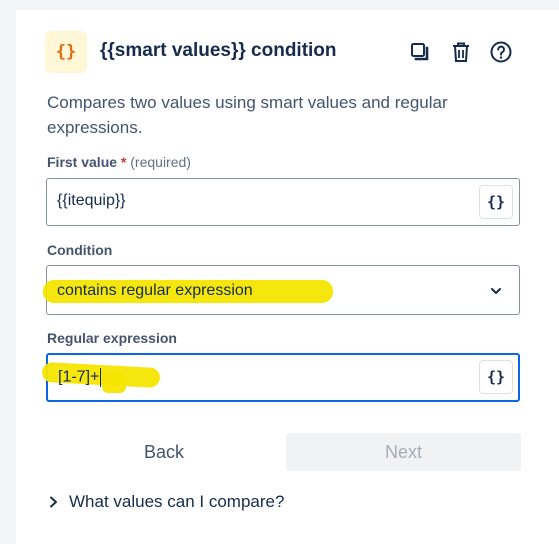 Image resolution: width=559 pixels, height=544 pixels. I want to click on compare-values-disclosure: What values can I compare?, so click(165, 502).